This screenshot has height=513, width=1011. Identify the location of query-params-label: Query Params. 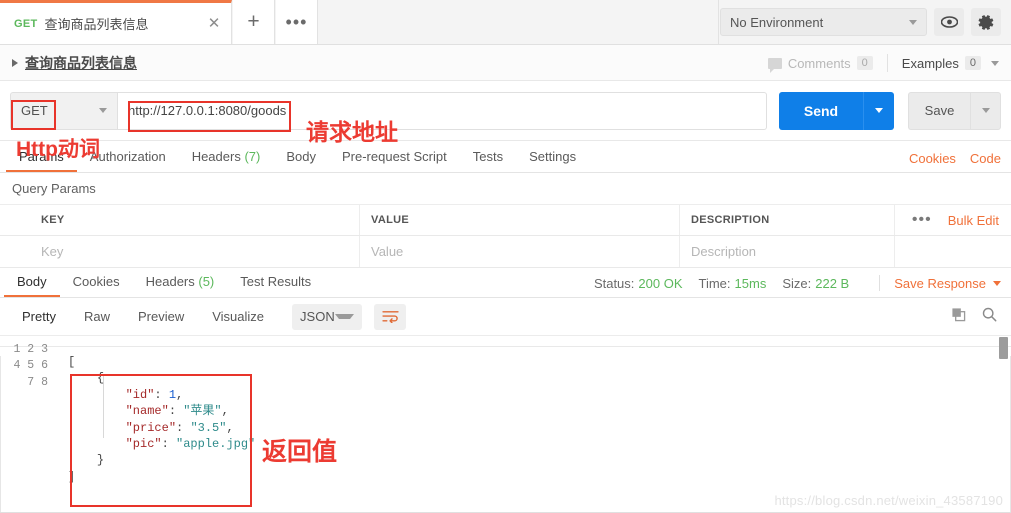
(505, 189).